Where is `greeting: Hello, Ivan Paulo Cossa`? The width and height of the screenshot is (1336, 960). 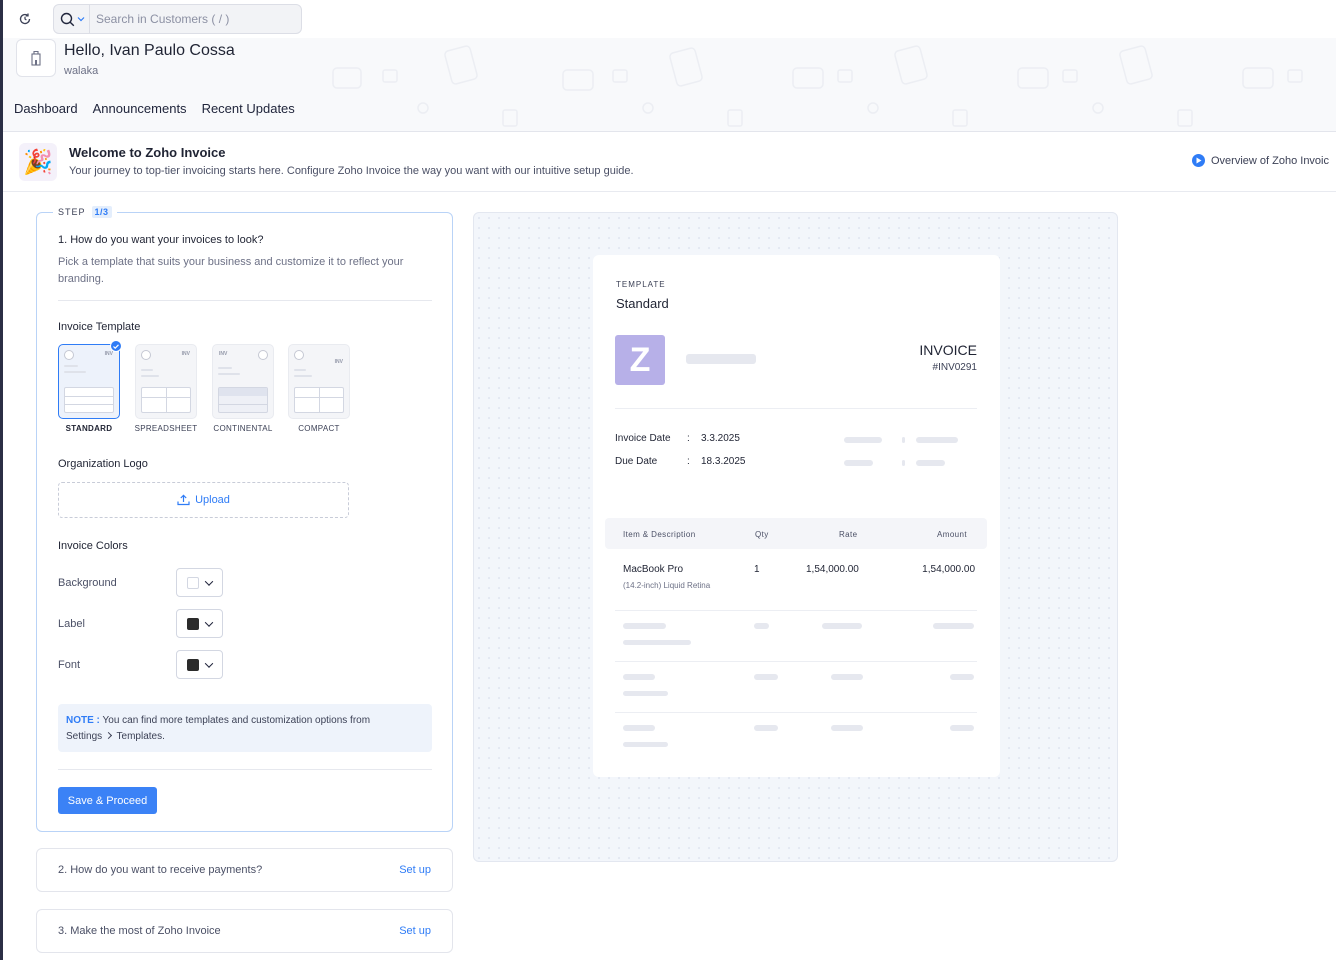
greeting: Hello, Ivan Paulo Cossa is located at coordinates (149, 50).